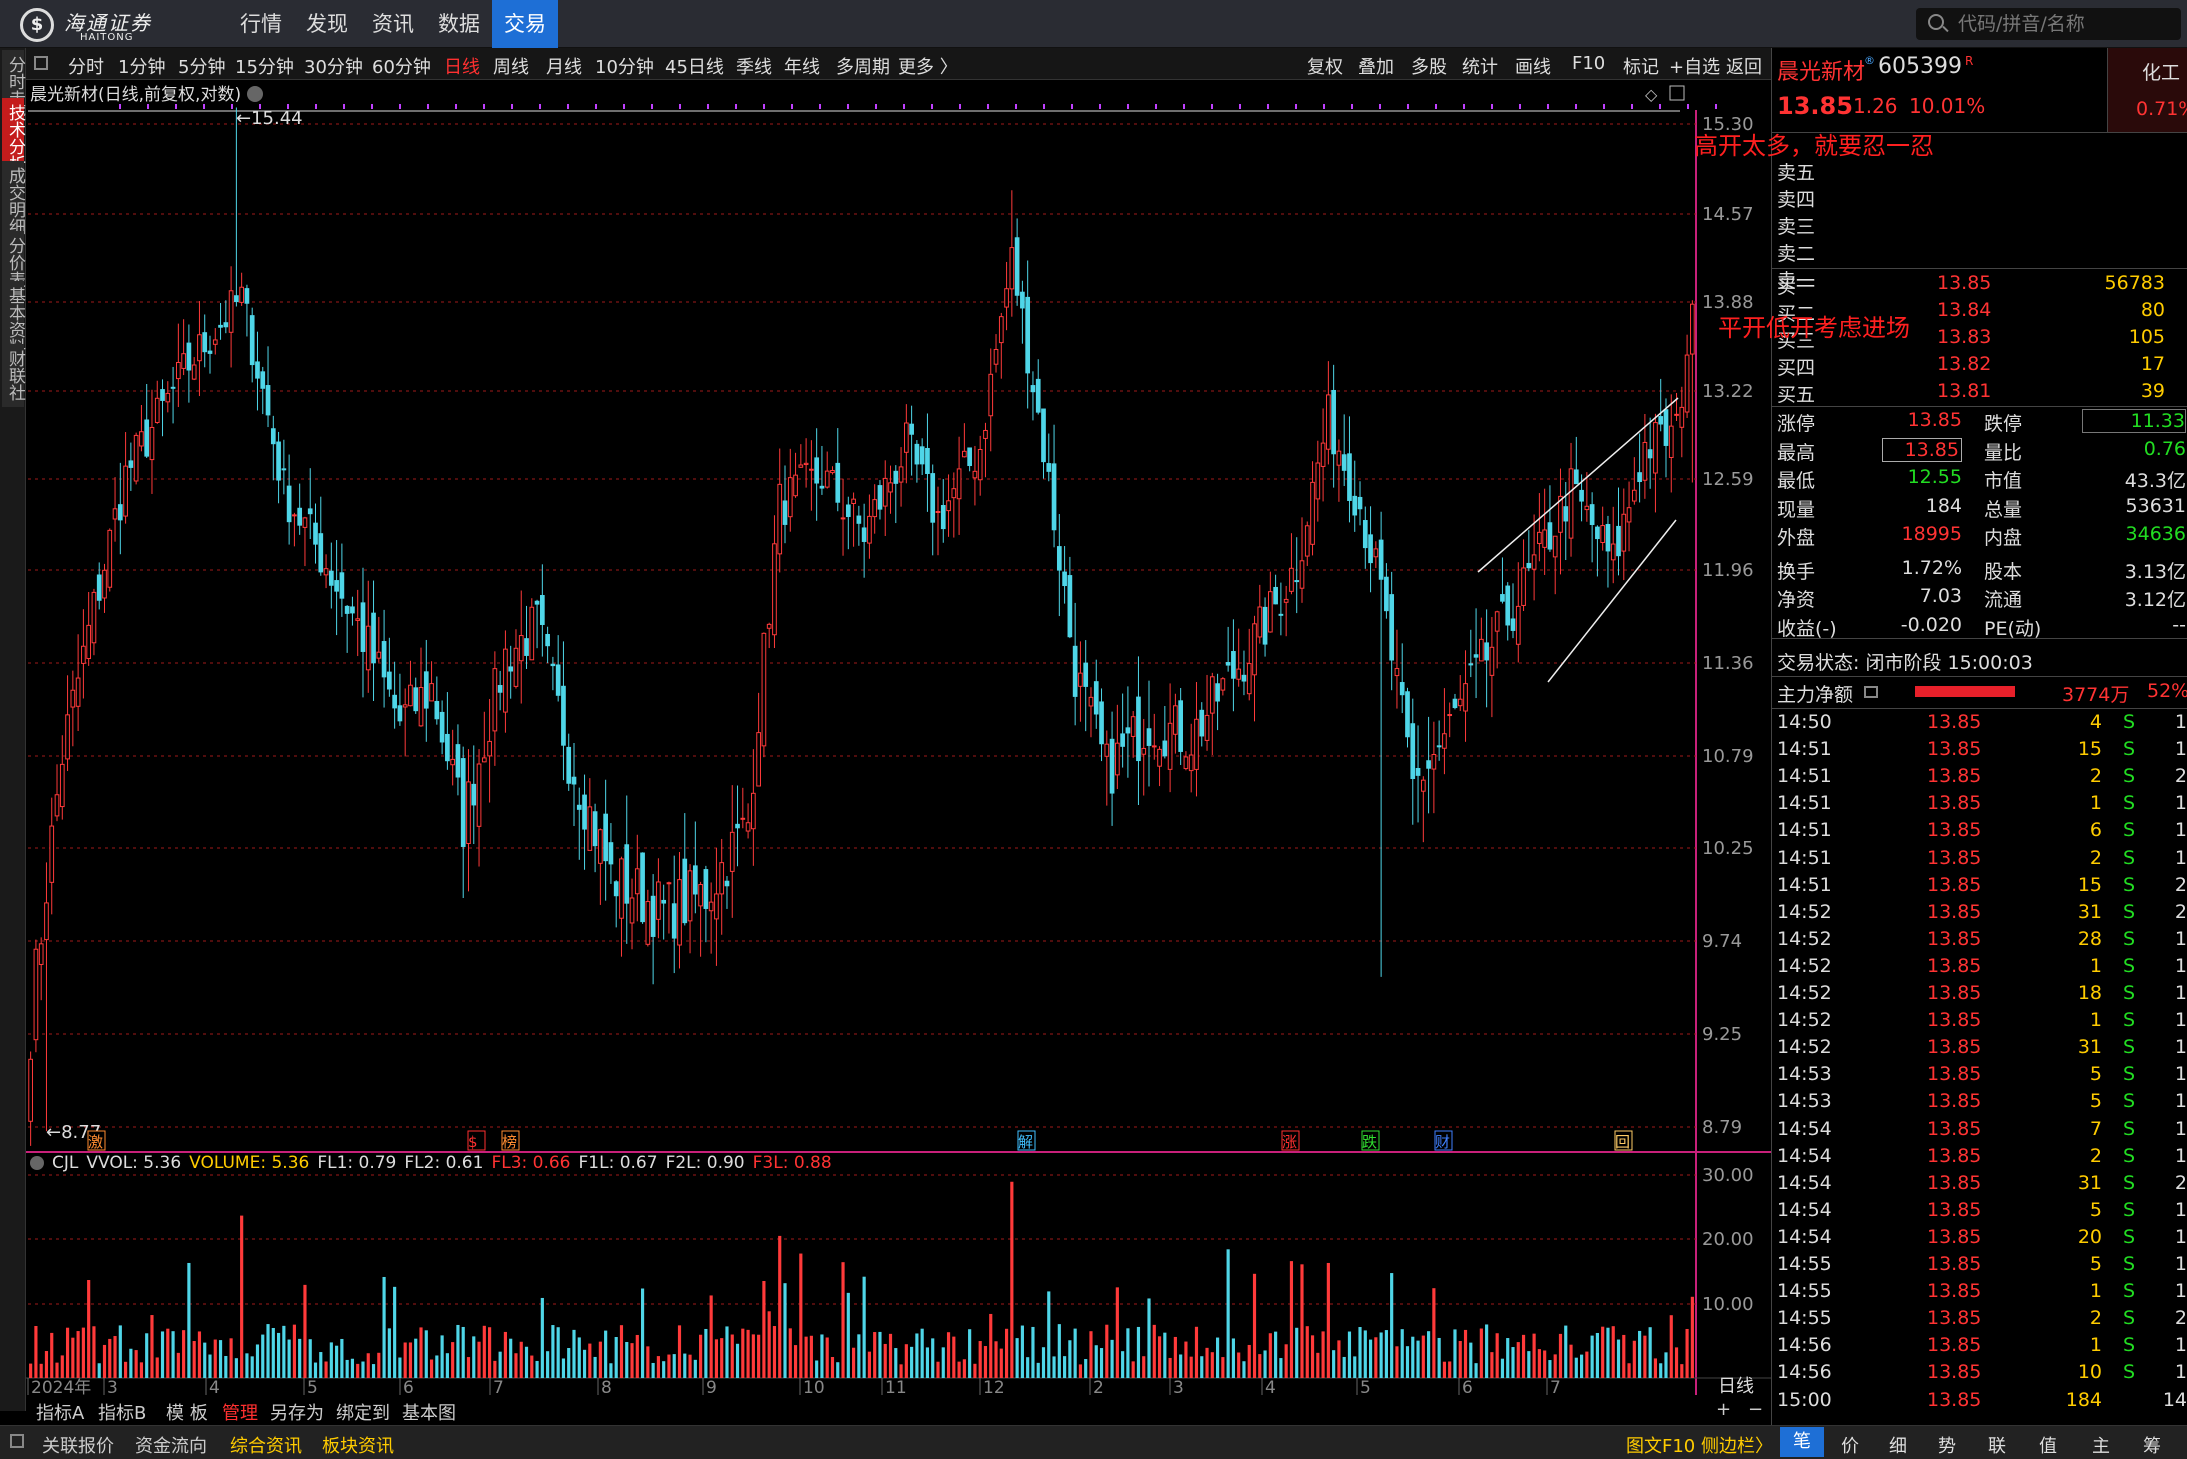 This screenshot has width=2187, height=1459. What do you see at coordinates (95, 1142) in the screenshot?
I see `event-marker: 激` at bounding box center [95, 1142].